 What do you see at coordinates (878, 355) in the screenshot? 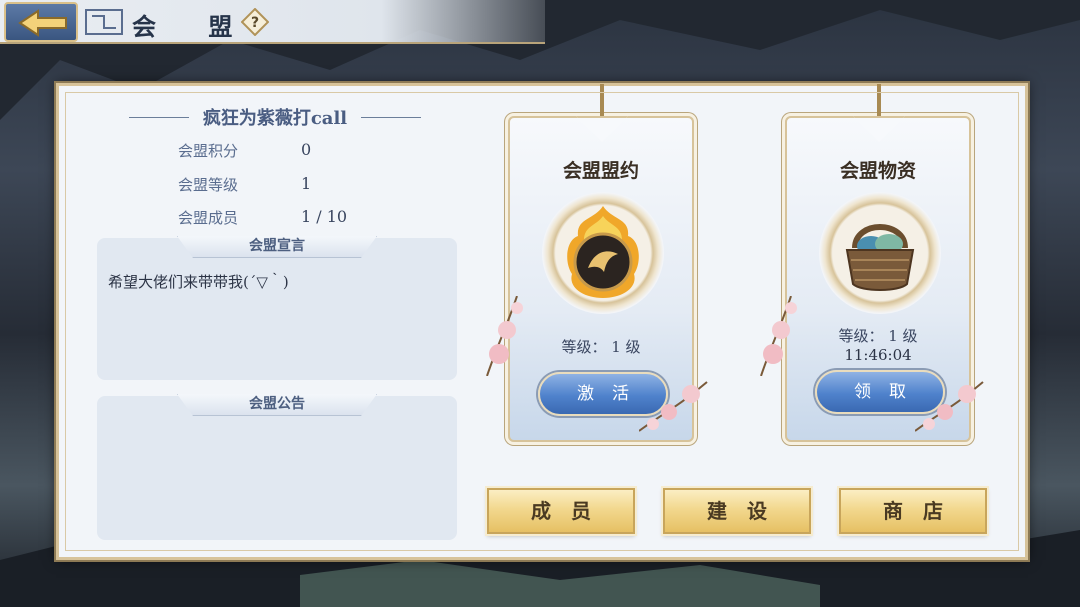
I see `supplies-timer: 11:46:04` at bounding box center [878, 355].